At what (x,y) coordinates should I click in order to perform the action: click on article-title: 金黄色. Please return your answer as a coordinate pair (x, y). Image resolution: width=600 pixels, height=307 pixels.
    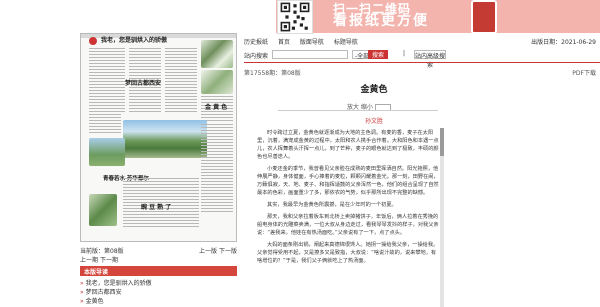
    Looking at the image, I should click on (374, 90).